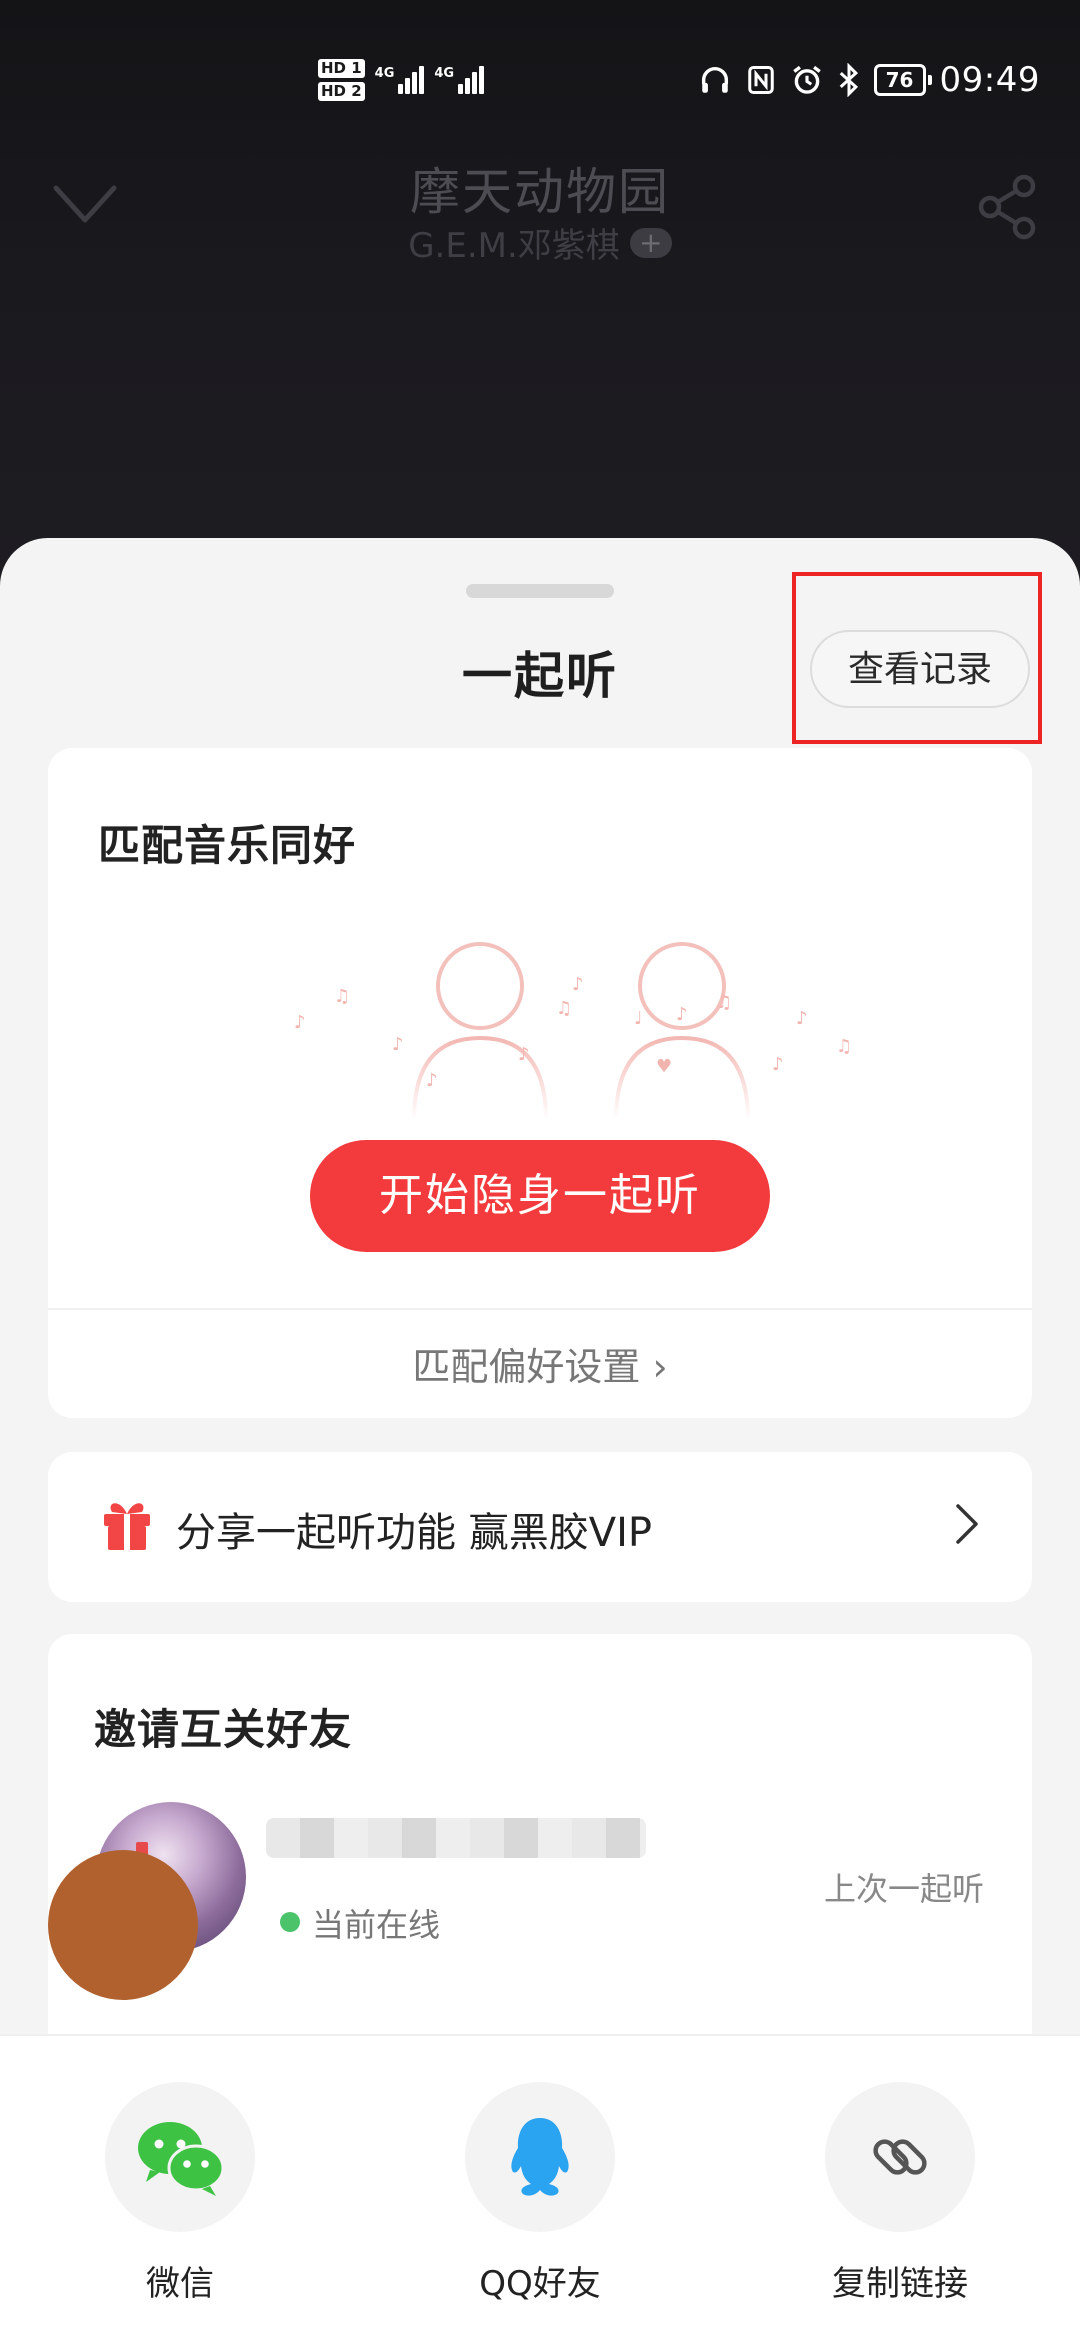  Describe the element at coordinates (341, 68) in the screenshot. I see `hd1-badge: HD 1` at that location.